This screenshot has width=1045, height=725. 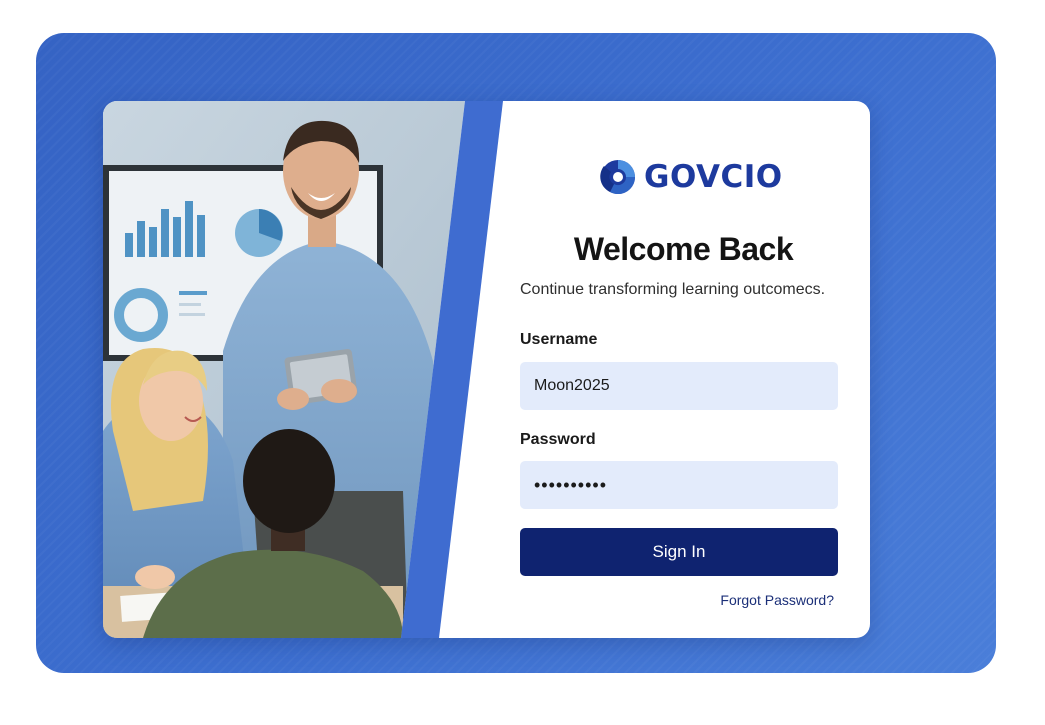 What do you see at coordinates (559, 339) in the screenshot?
I see `username-label: Username` at bounding box center [559, 339].